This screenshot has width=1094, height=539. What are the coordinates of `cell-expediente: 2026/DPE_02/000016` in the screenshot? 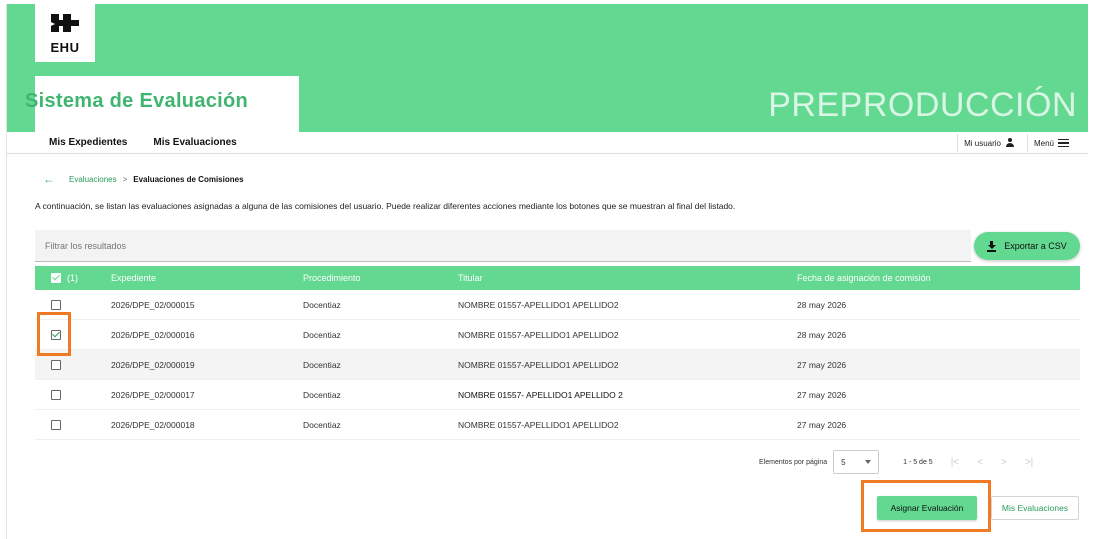 It's located at (153, 334).